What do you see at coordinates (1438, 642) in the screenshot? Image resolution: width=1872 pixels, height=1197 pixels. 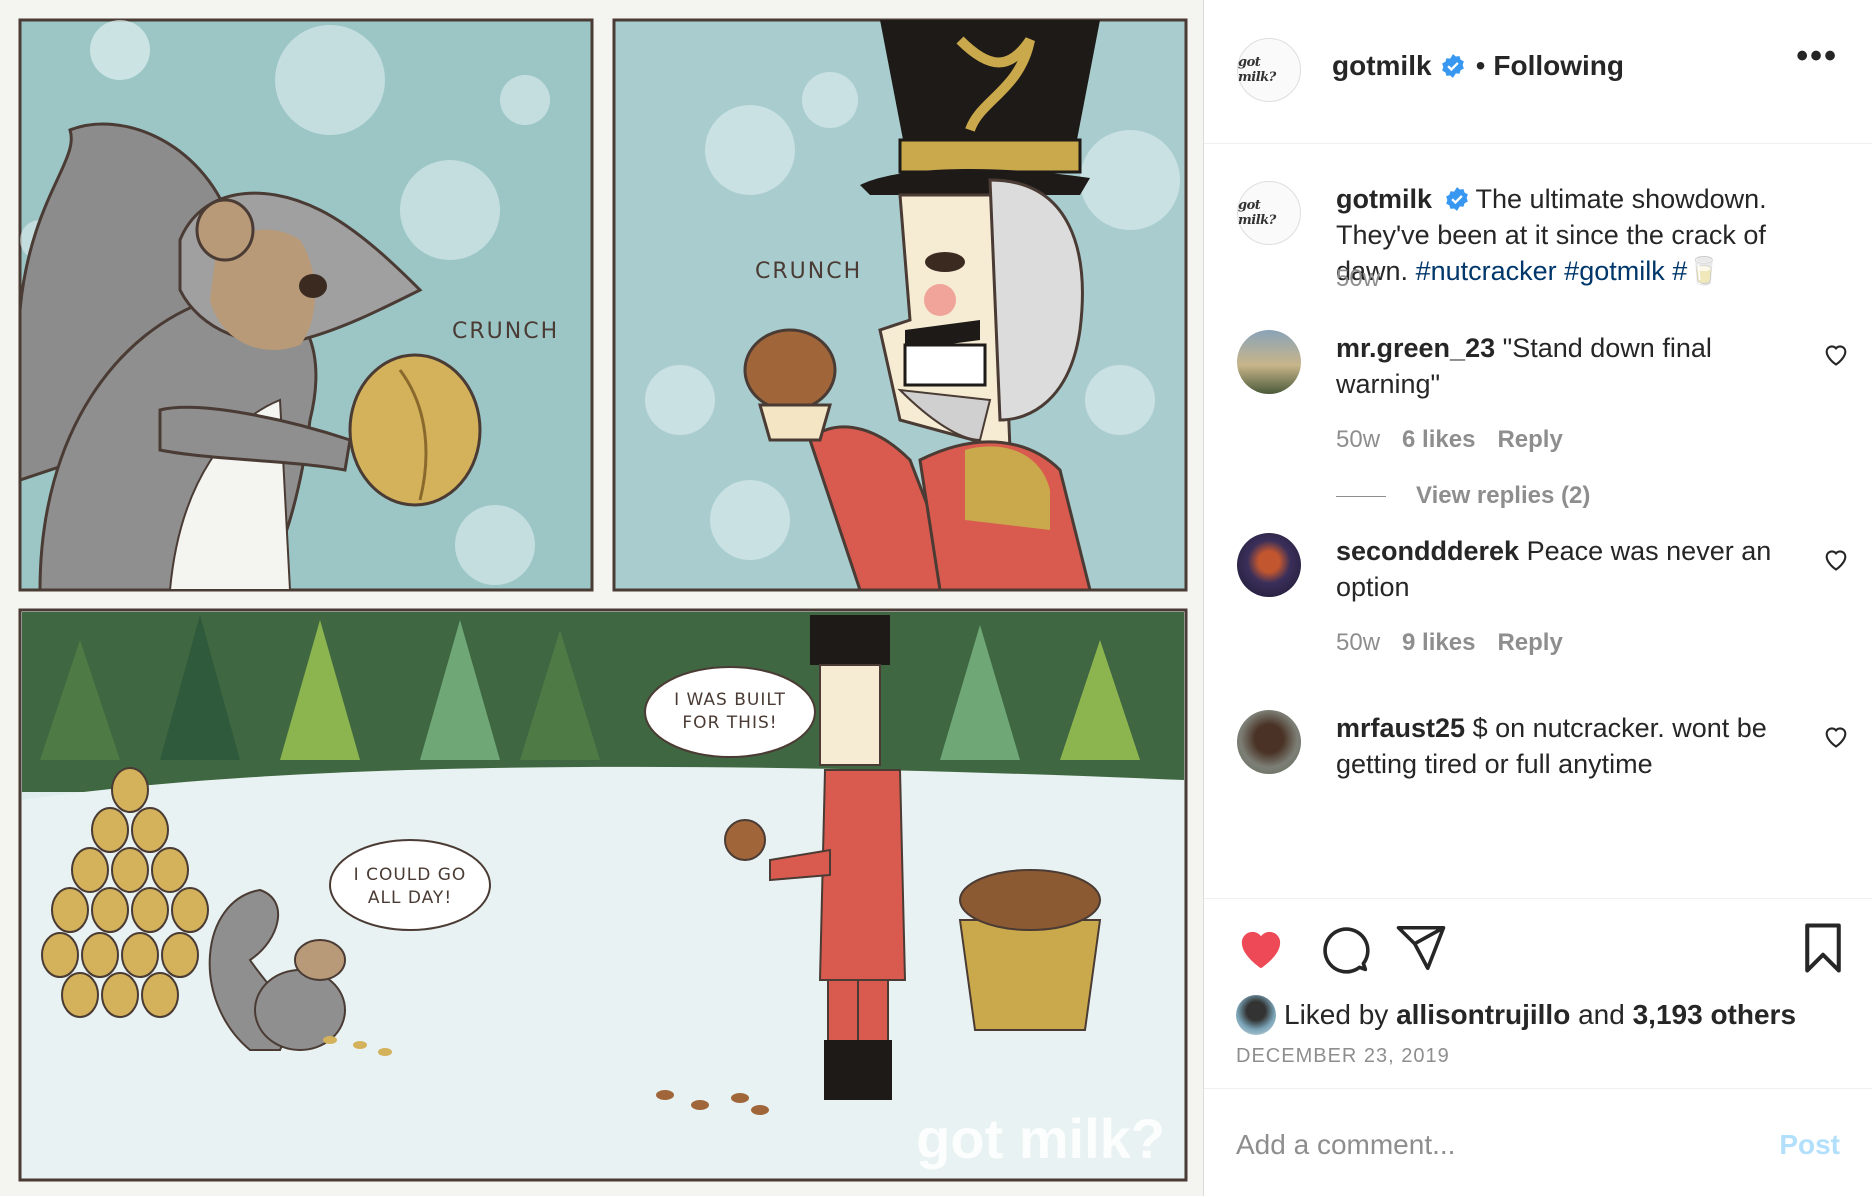 I see `comment-likes: 9 likes` at bounding box center [1438, 642].